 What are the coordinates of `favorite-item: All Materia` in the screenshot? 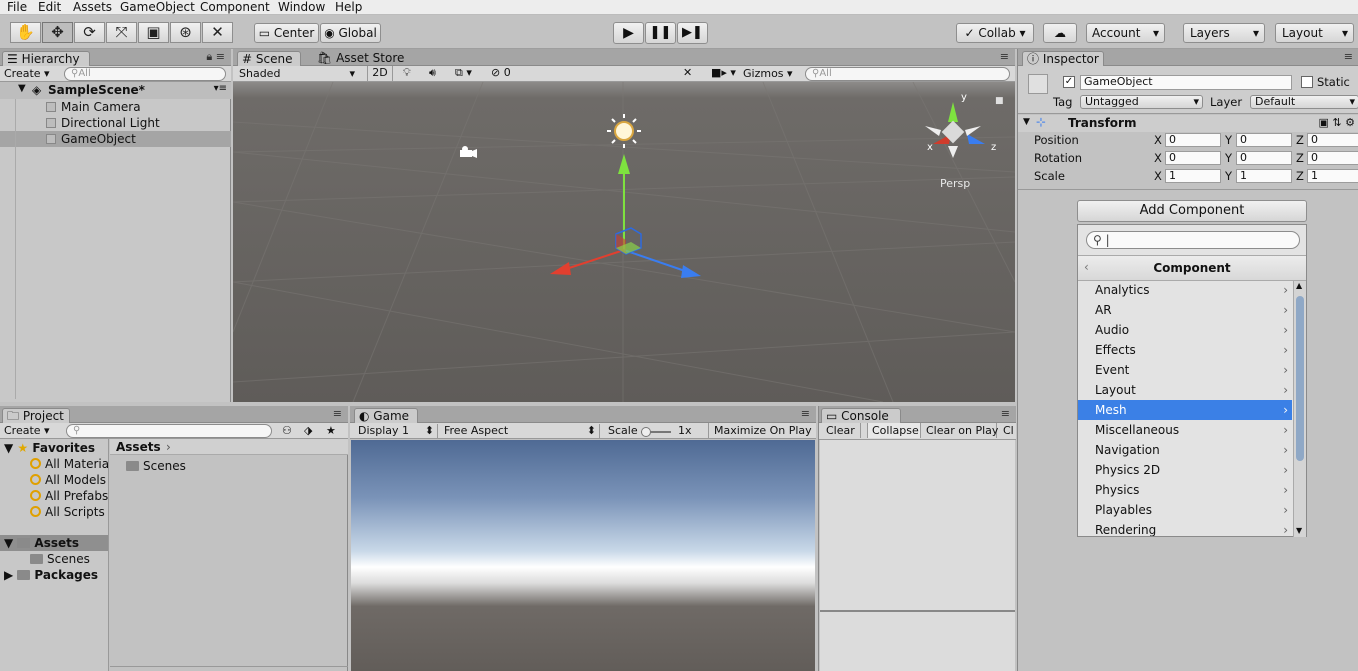 It's located at (69, 464).